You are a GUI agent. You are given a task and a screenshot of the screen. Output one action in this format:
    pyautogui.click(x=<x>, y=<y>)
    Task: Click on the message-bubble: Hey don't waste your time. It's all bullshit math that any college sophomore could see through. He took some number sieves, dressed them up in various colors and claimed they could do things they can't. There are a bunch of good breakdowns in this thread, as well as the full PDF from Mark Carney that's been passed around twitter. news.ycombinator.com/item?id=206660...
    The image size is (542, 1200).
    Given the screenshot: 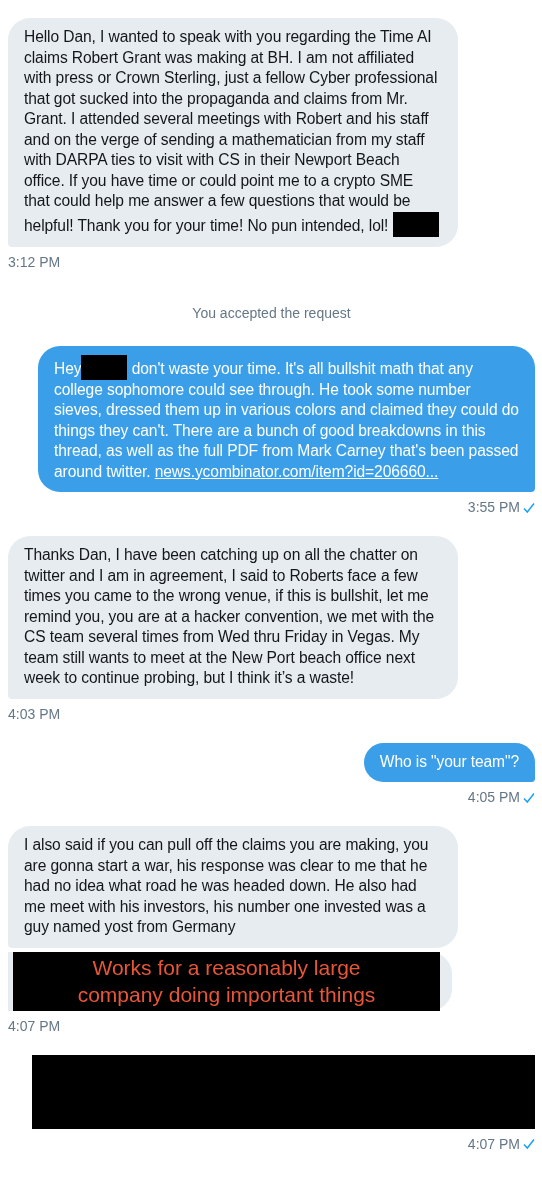 What is the action you would take?
    pyautogui.click(x=286, y=418)
    